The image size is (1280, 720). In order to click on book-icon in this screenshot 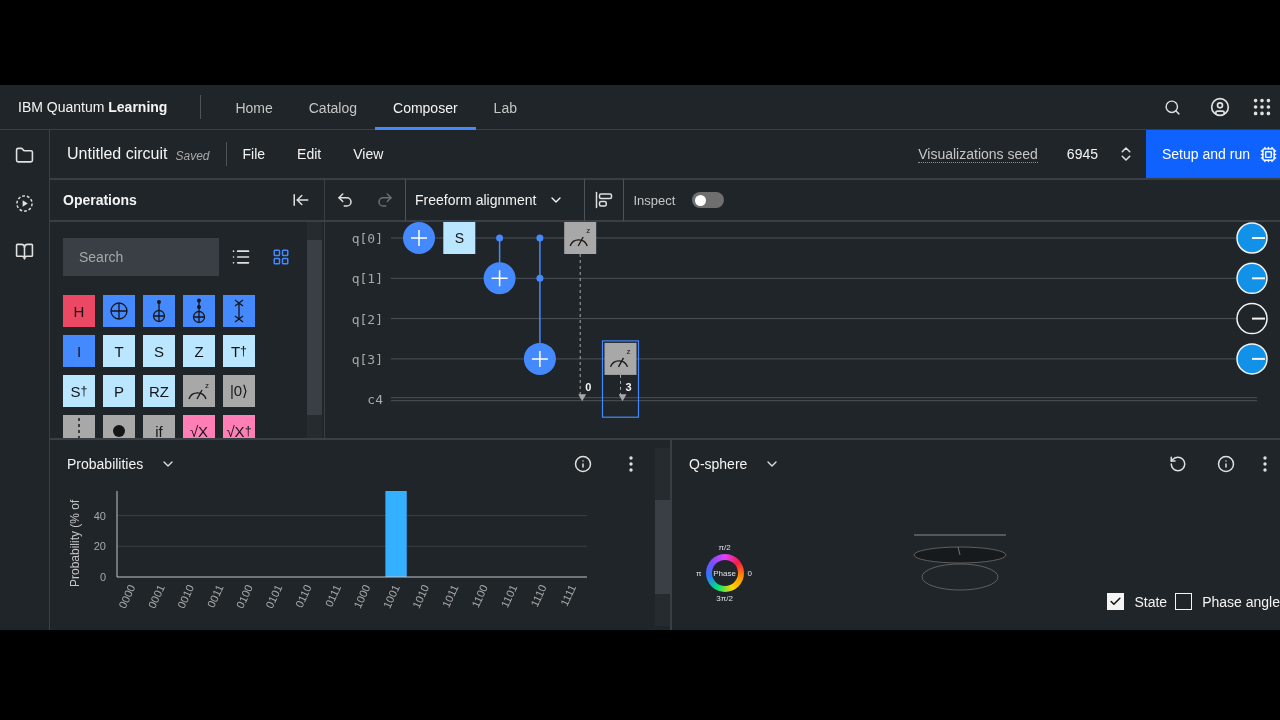, I will do `click(24, 251)`.